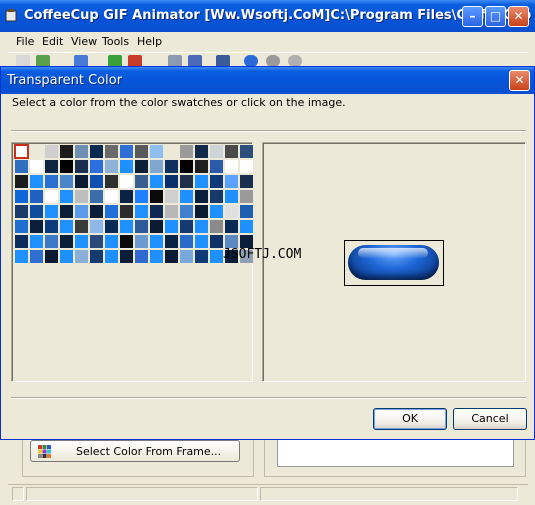  What do you see at coordinates (25, 41) in the screenshot?
I see `menu-file: File` at bounding box center [25, 41].